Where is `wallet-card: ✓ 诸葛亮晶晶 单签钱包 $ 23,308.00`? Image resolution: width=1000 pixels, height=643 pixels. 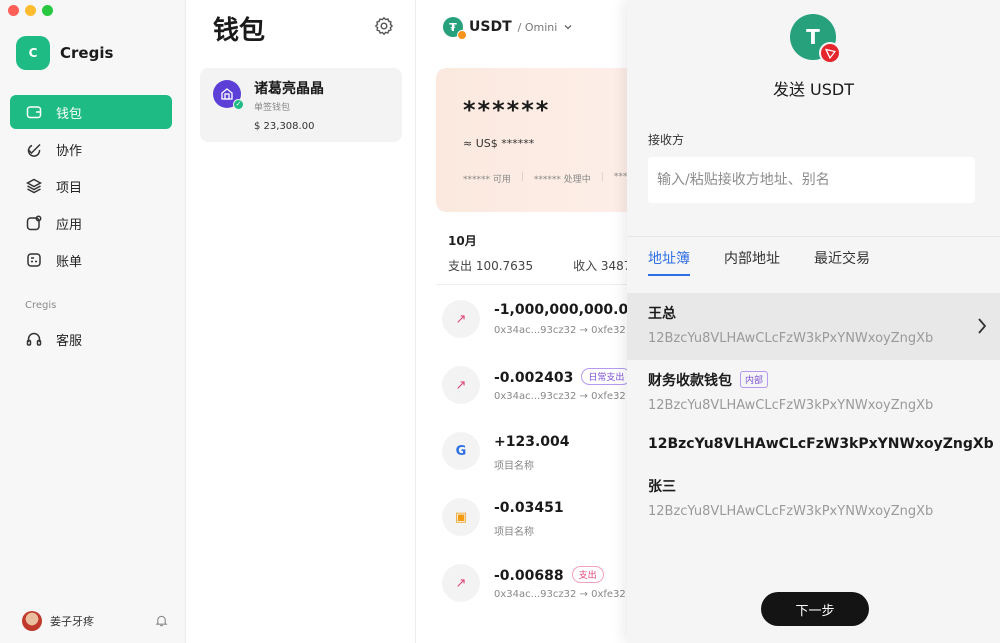
wallet-card: ✓ 诸葛亮晶晶 单签钱包 $ 23,308.00 is located at coordinates (301, 105).